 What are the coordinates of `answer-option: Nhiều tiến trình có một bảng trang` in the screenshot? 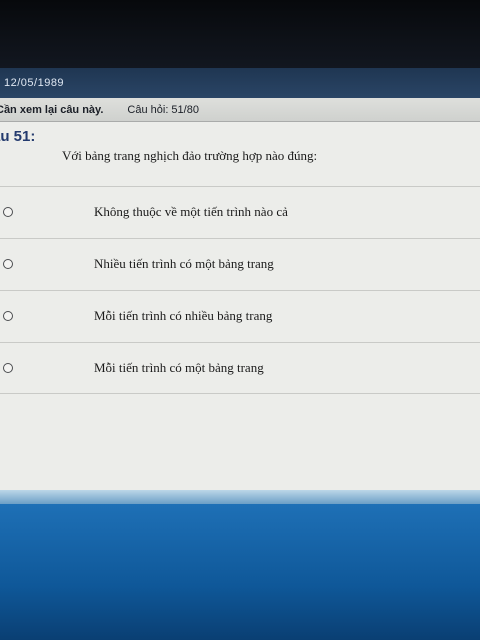 It's located at (240, 264).